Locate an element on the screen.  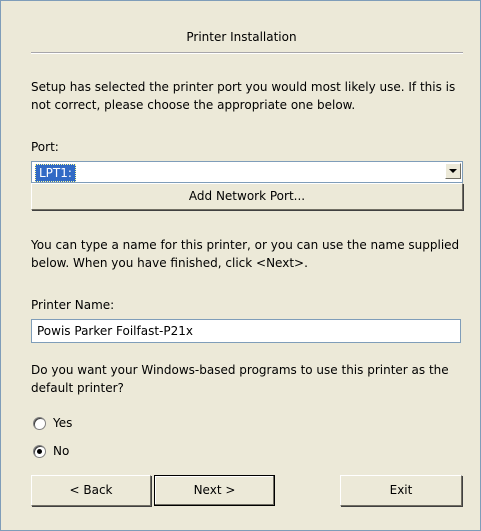
back-button: < Back is located at coordinates (91, 490).